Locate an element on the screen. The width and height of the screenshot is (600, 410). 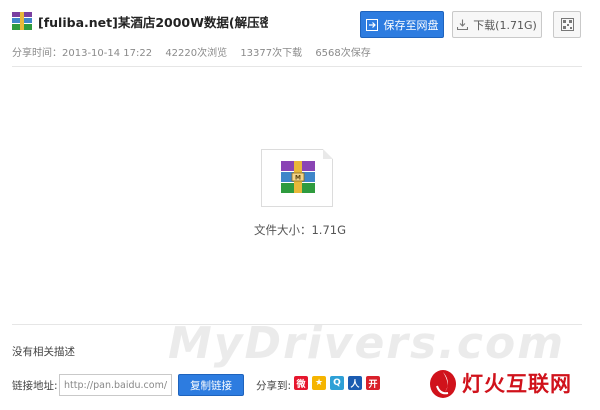
rar-archive-icon is located at coordinates (22, 21).